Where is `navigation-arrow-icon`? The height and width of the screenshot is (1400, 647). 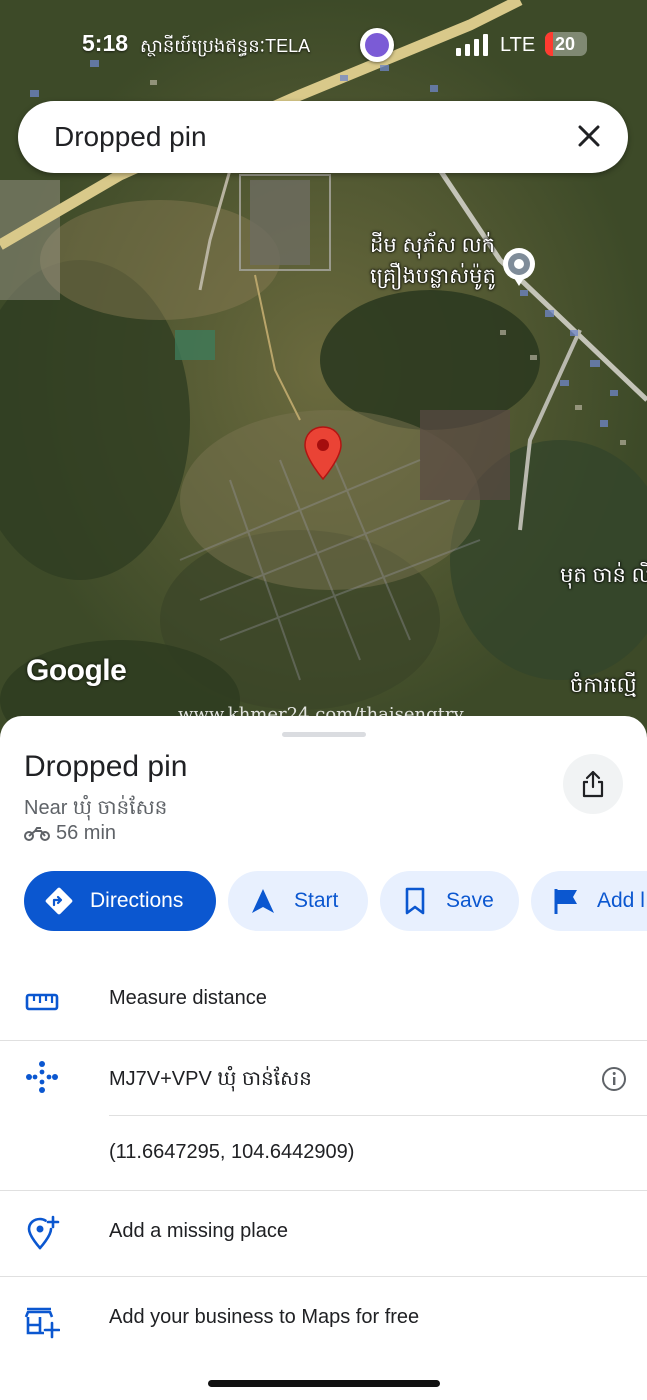 navigation-arrow-icon is located at coordinates (263, 901).